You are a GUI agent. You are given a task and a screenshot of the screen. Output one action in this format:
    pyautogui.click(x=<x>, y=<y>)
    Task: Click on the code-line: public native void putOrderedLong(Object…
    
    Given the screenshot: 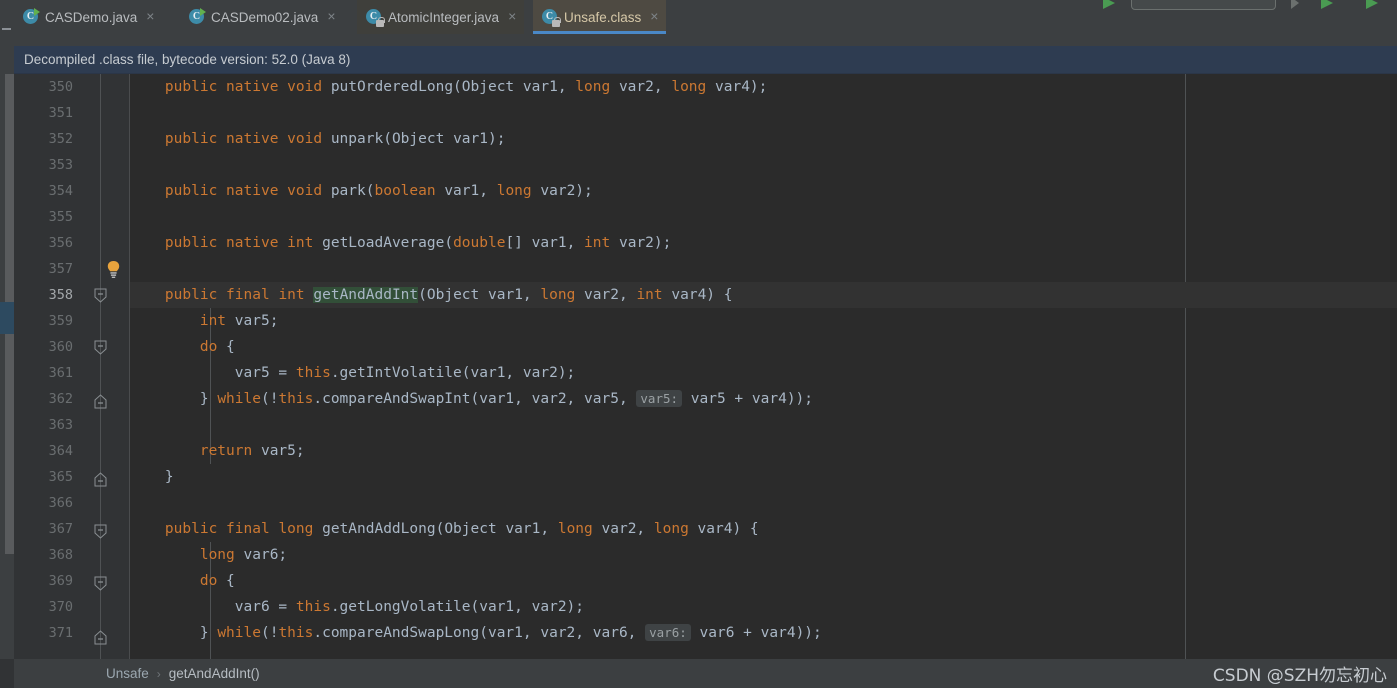 What is the action you would take?
    pyautogui.click(x=763, y=87)
    